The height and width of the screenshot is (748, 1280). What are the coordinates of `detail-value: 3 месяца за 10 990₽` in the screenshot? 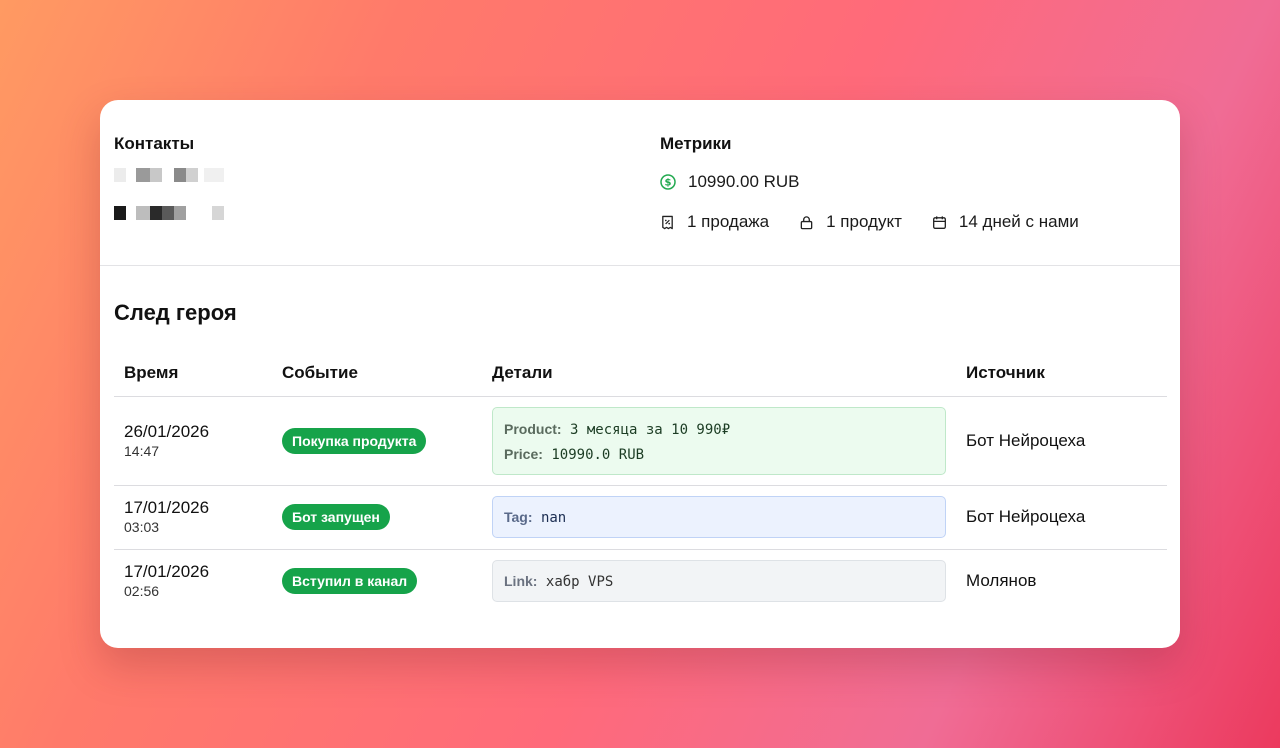 It's located at (650, 429).